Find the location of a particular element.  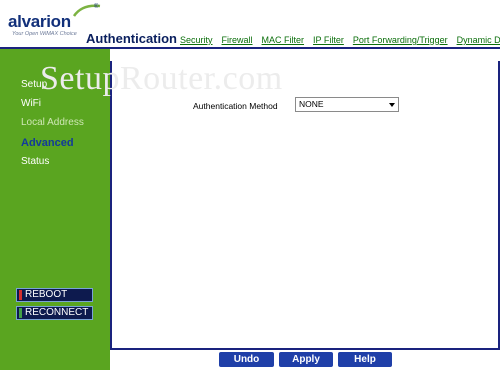

sidebar-item-advanced: Advanced is located at coordinates (47, 143).